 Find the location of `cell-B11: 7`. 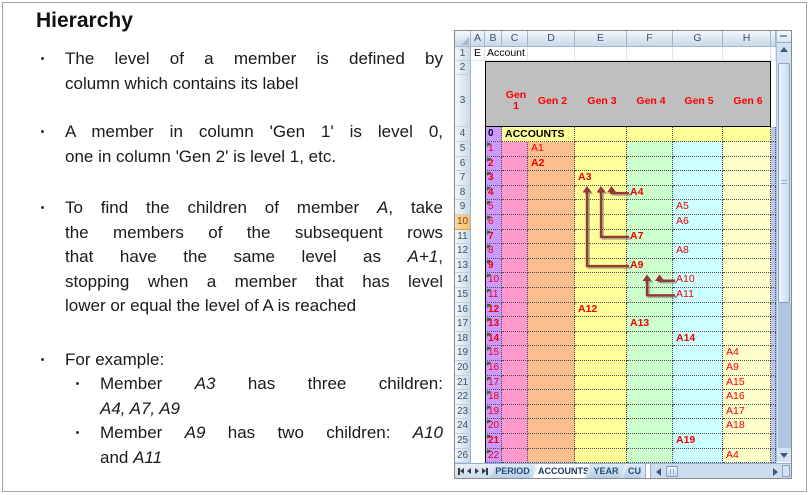

cell-B11: 7 is located at coordinates (493, 237).